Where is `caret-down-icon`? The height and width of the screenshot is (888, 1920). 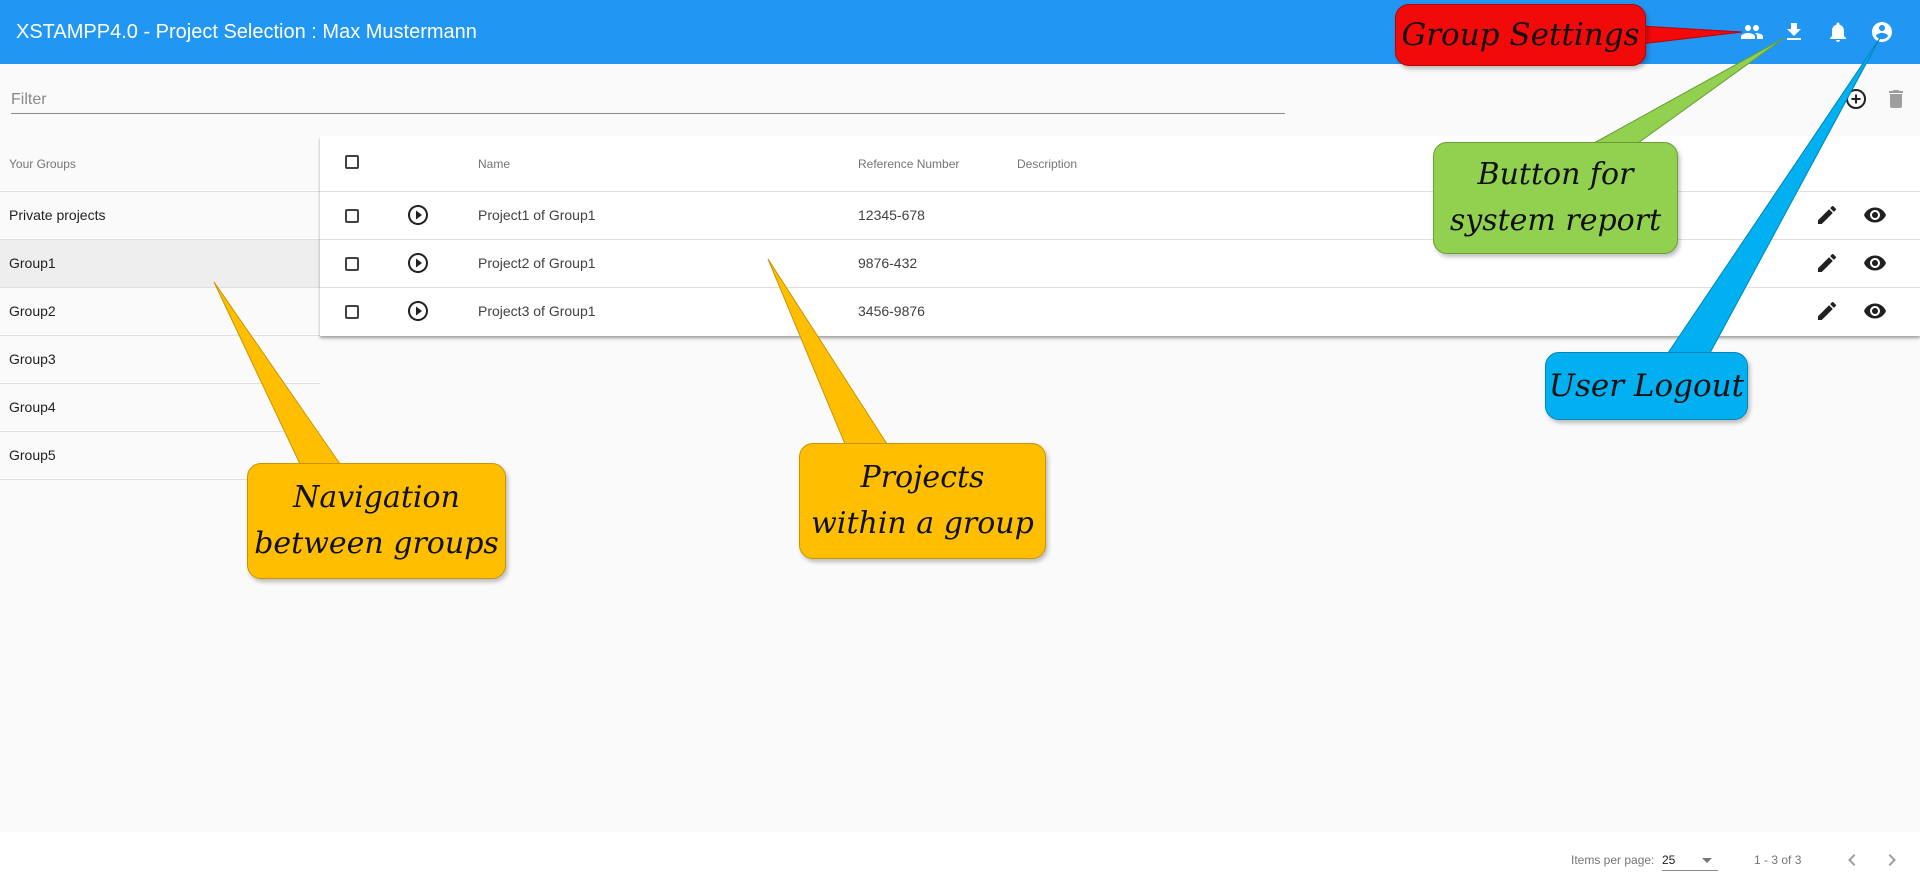
caret-down-icon is located at coordinates (1707, 860).